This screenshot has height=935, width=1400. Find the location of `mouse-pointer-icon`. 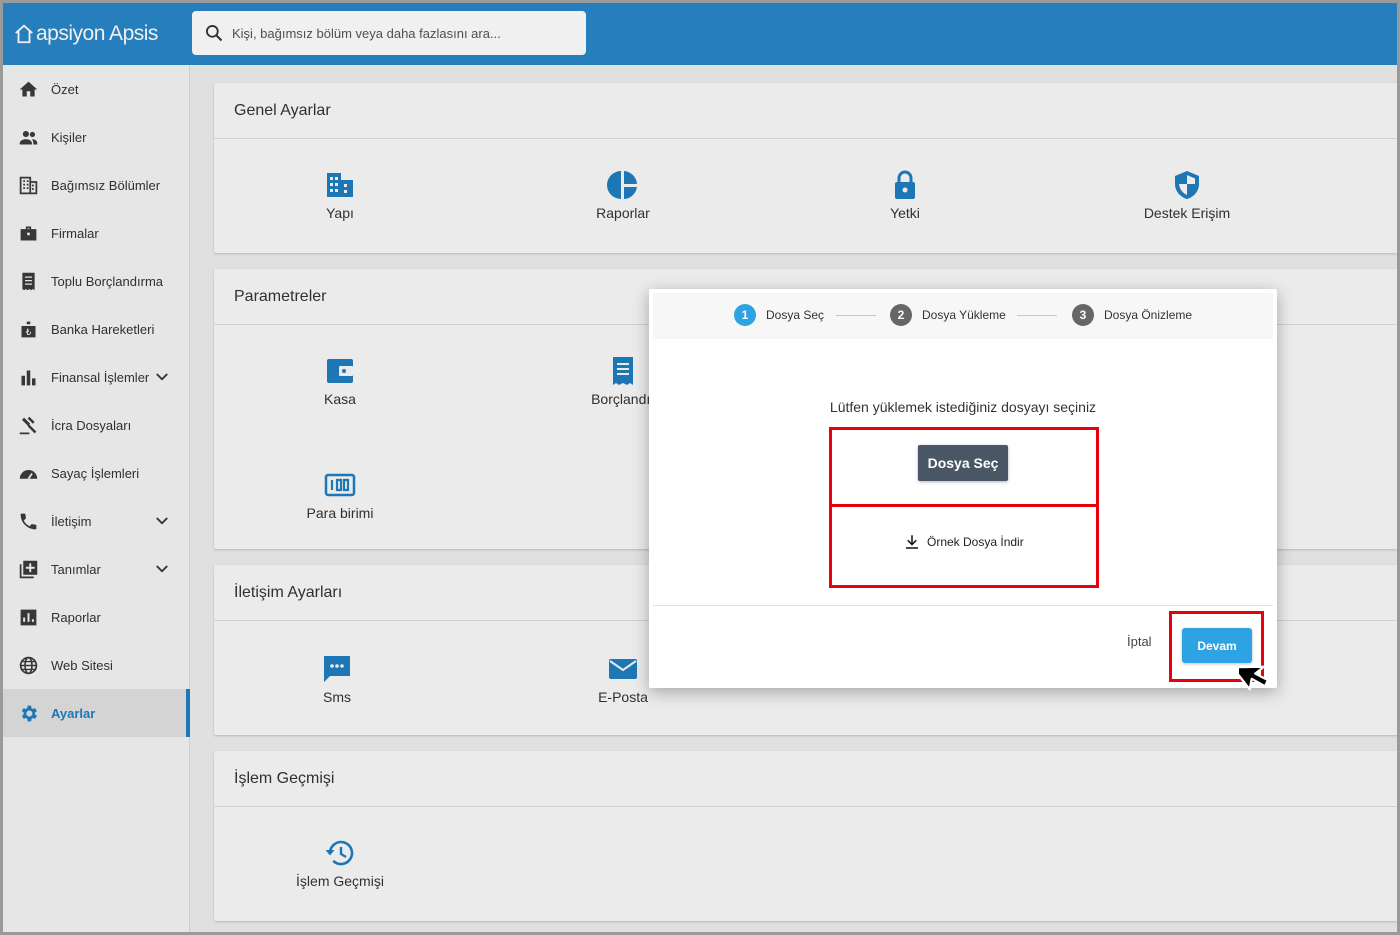

mouse-pointer-icon is located at coordinates (1254, 678).